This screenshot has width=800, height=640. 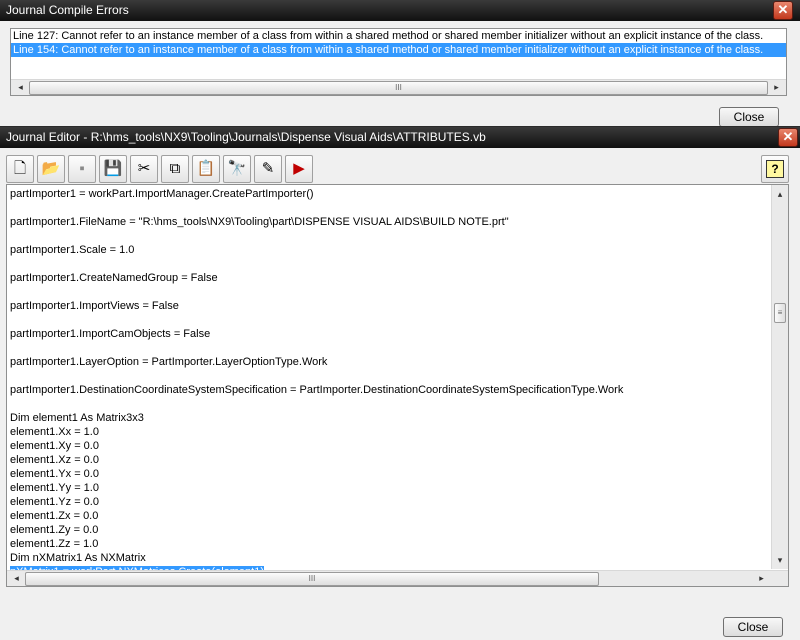 I want to click on copy-button: ⧉, so click(x=175, y=169).